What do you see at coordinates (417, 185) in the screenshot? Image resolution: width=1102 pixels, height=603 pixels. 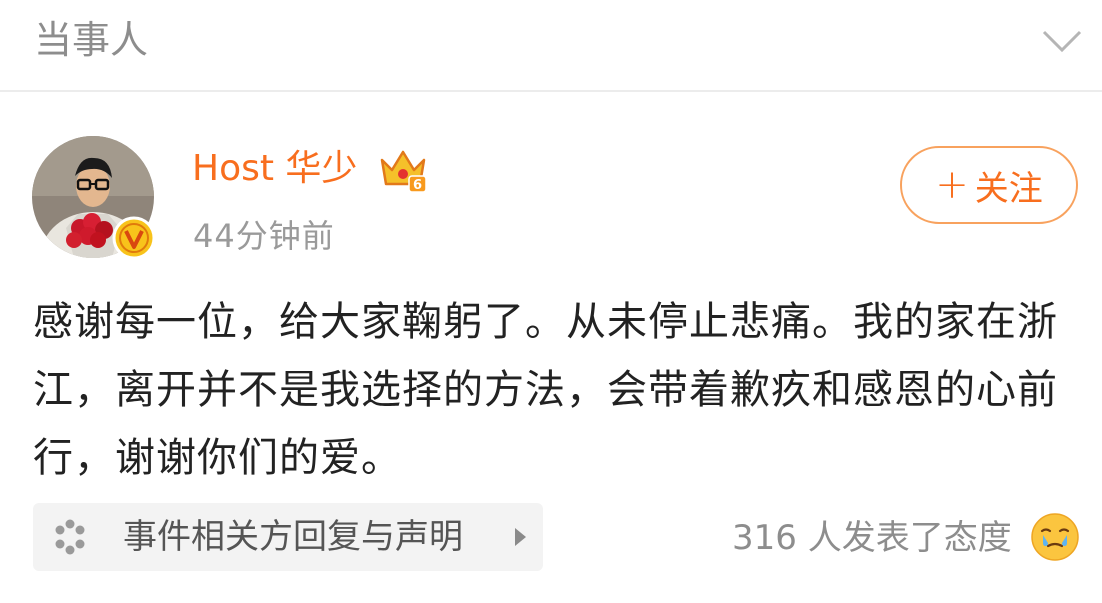 I see `crown-level-number: 6` at bounding box center [417, 185].